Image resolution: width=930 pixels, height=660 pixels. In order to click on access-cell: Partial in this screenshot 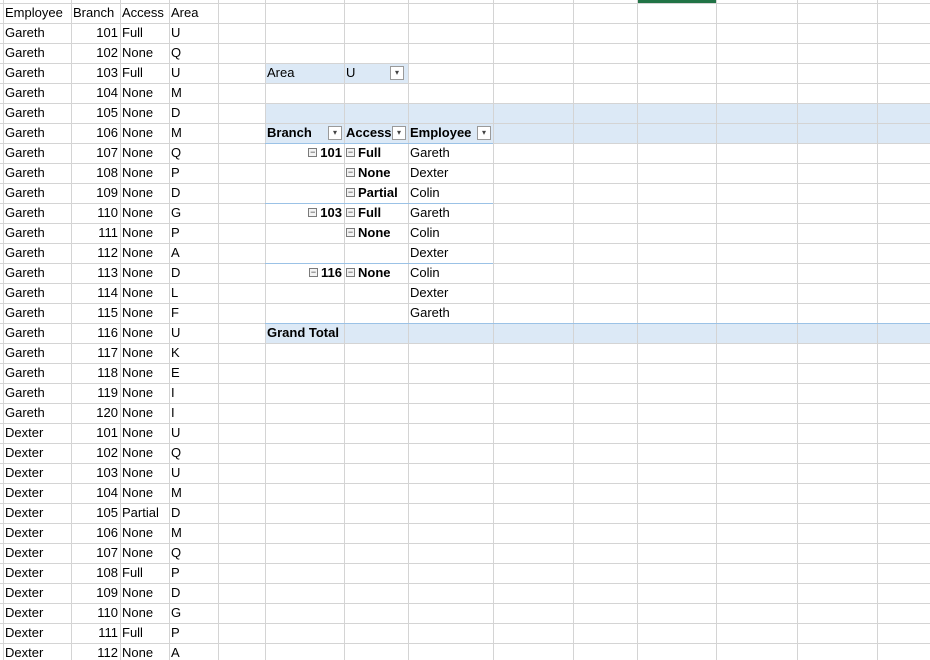, I will do `click(144, 513)`.